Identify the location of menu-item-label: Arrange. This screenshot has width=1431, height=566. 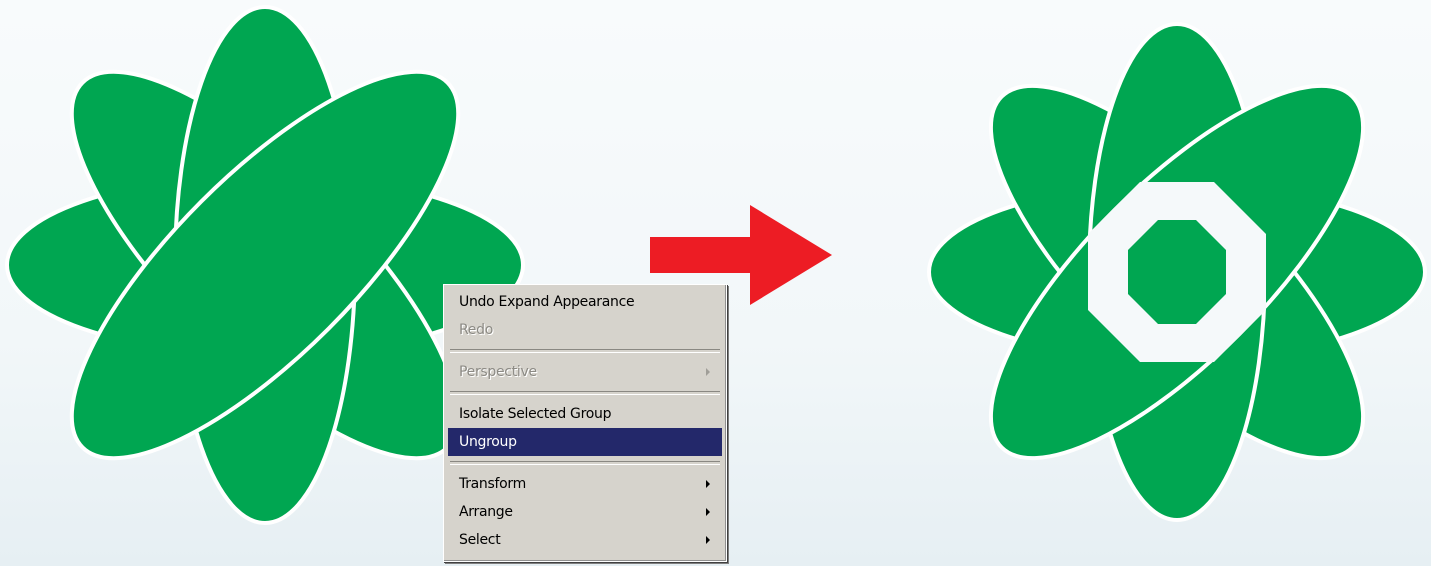
(486, 512).